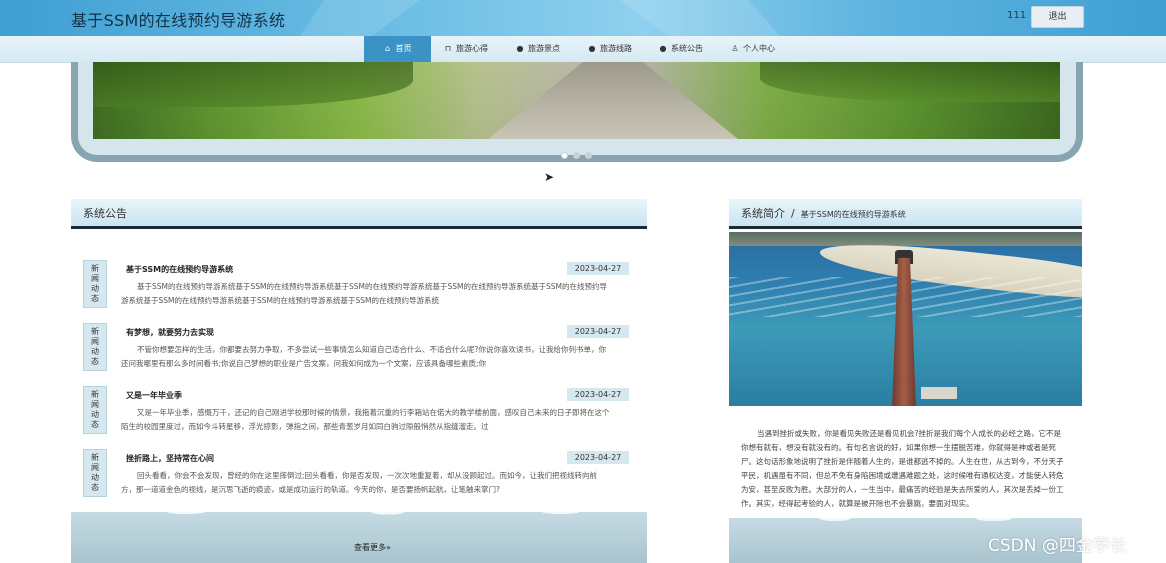 This screenshot has width=1166, height=563. I want to click on nav-item-attractions: ● 旅游景点, so click(538, 49).